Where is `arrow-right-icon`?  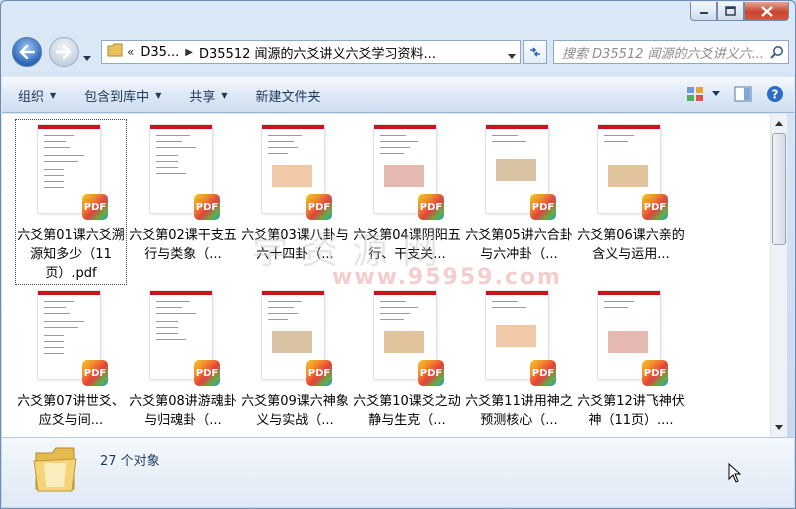
arrow-right-icon is located at coordinates (64, 52).